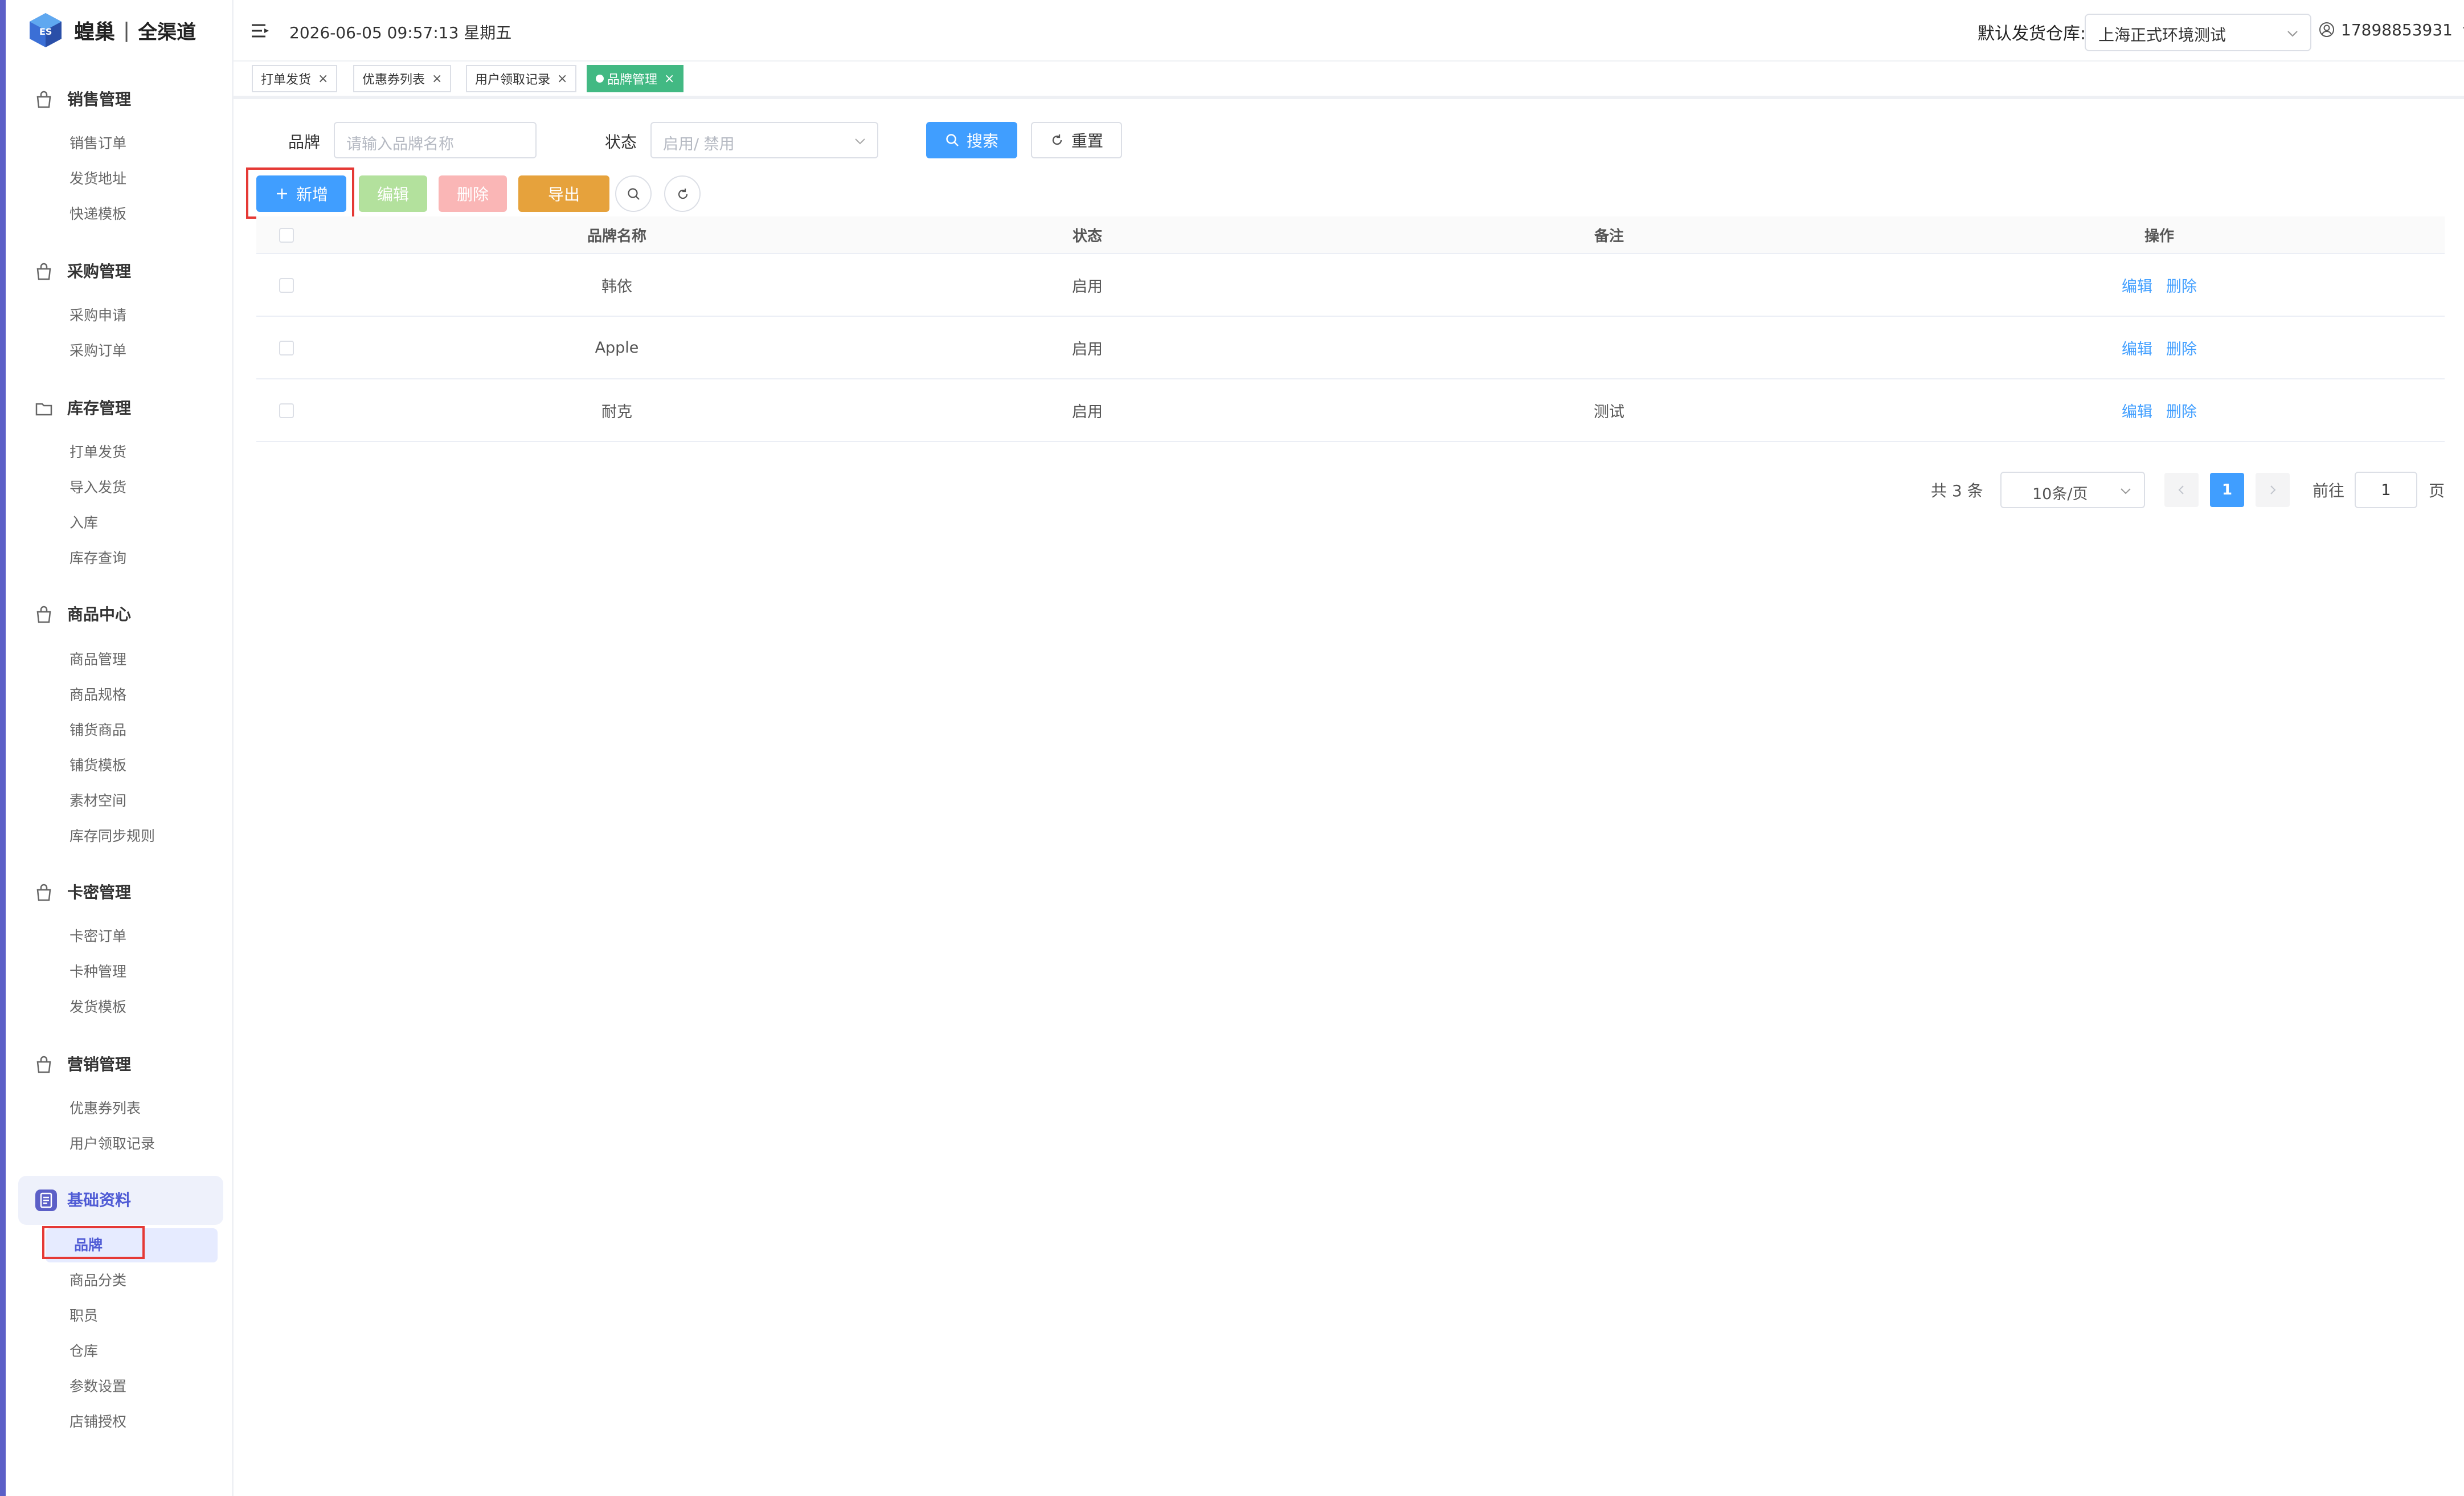 This screenshot has height=1496, width=2464. What do you see at coordinates (2072, 490) in the screenshot?
I see `page-size-select: 10条/页` at bounding box center [2072, 490].